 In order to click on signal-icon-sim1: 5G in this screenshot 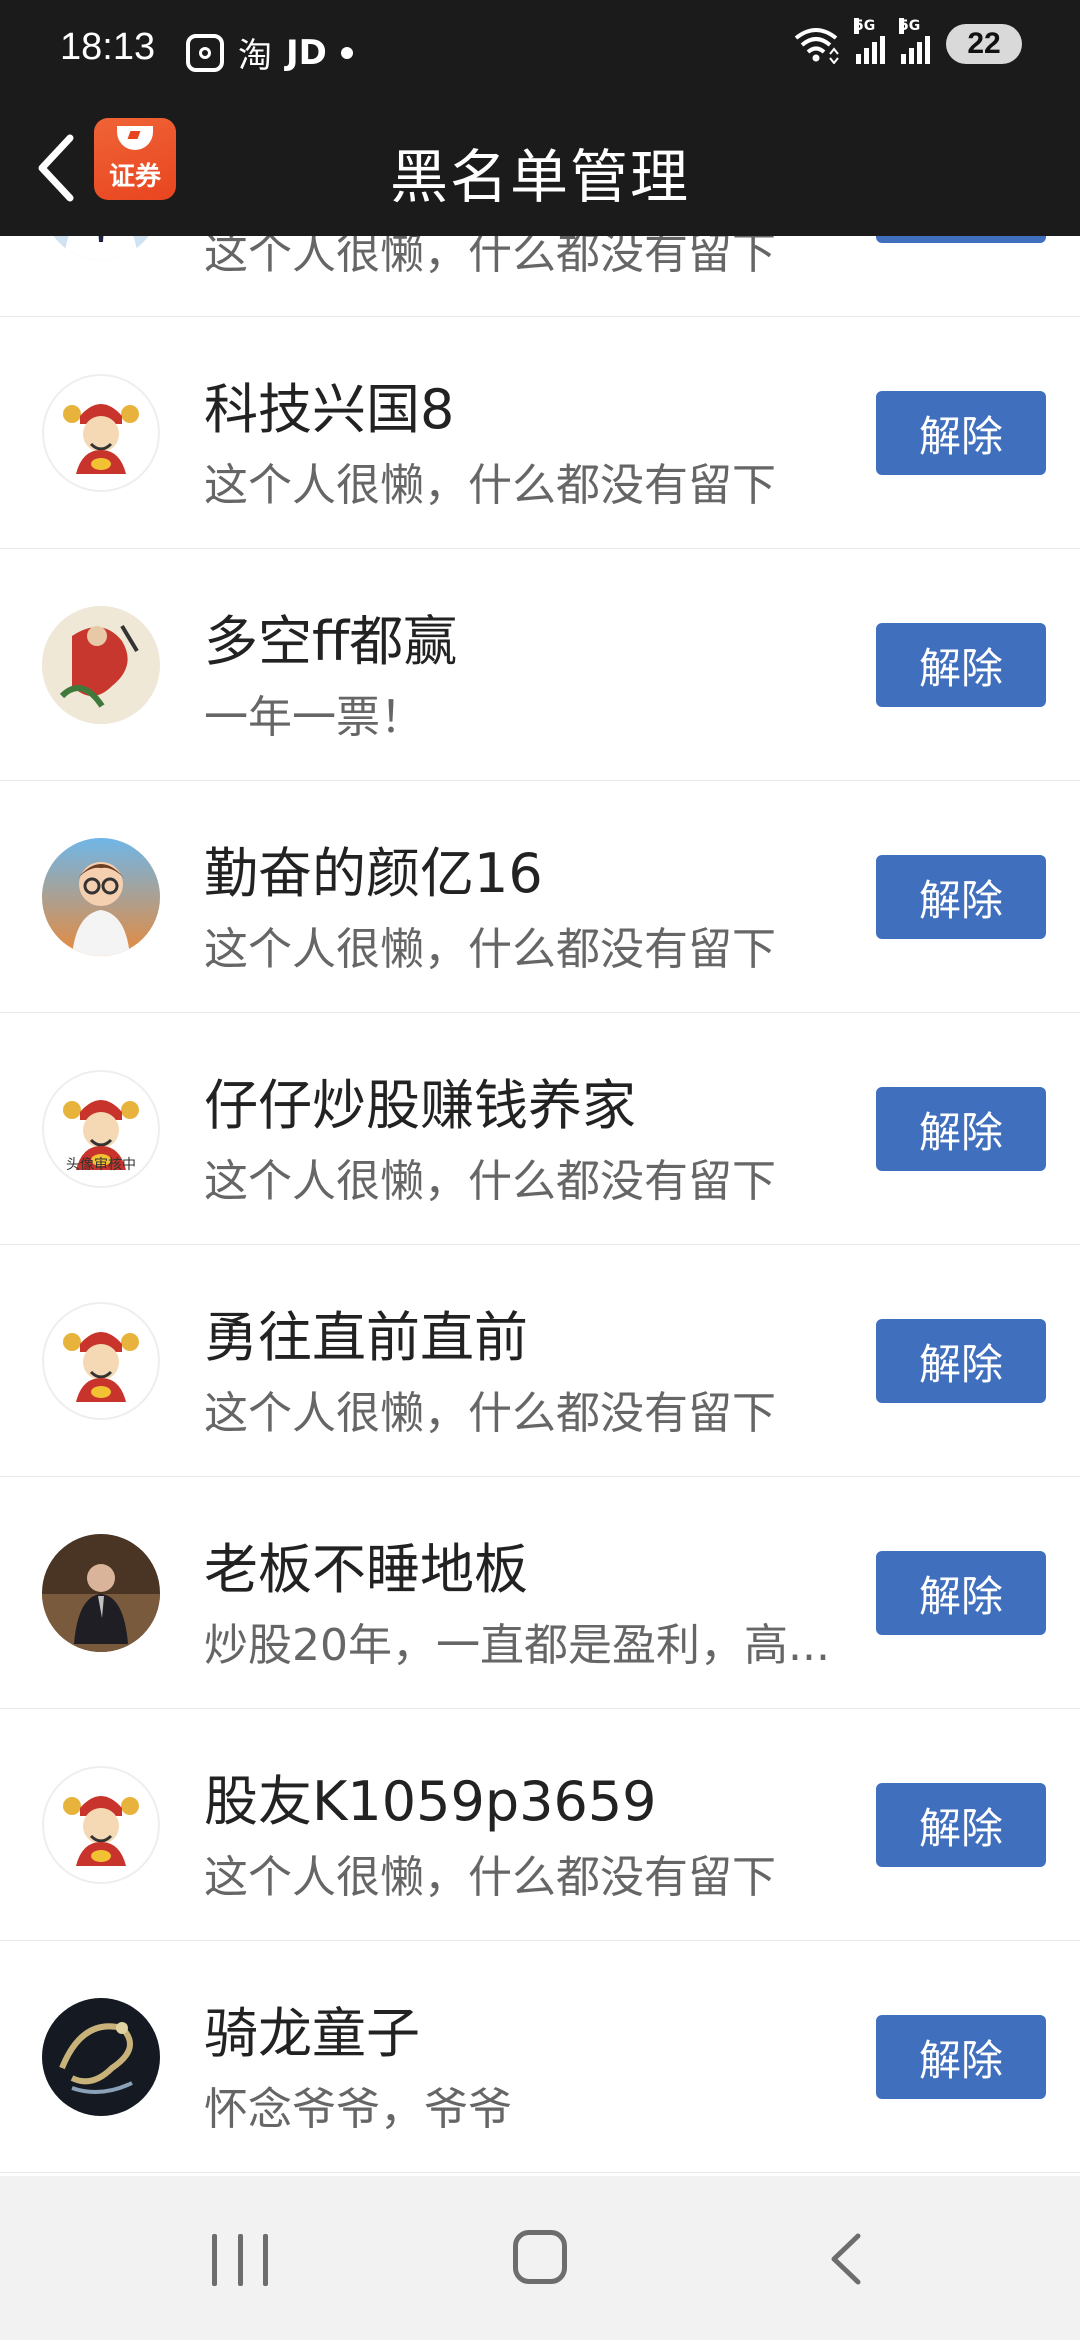, I will do `click(869, 41)`.